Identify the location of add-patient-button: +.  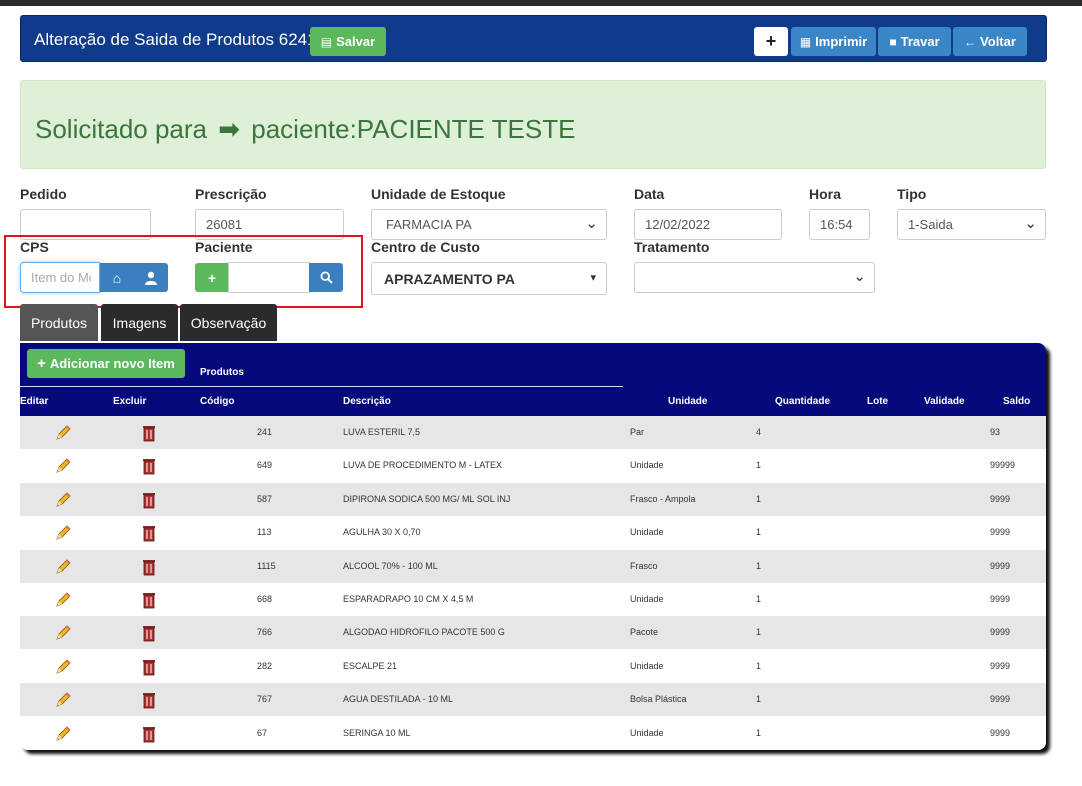
(212, 277).